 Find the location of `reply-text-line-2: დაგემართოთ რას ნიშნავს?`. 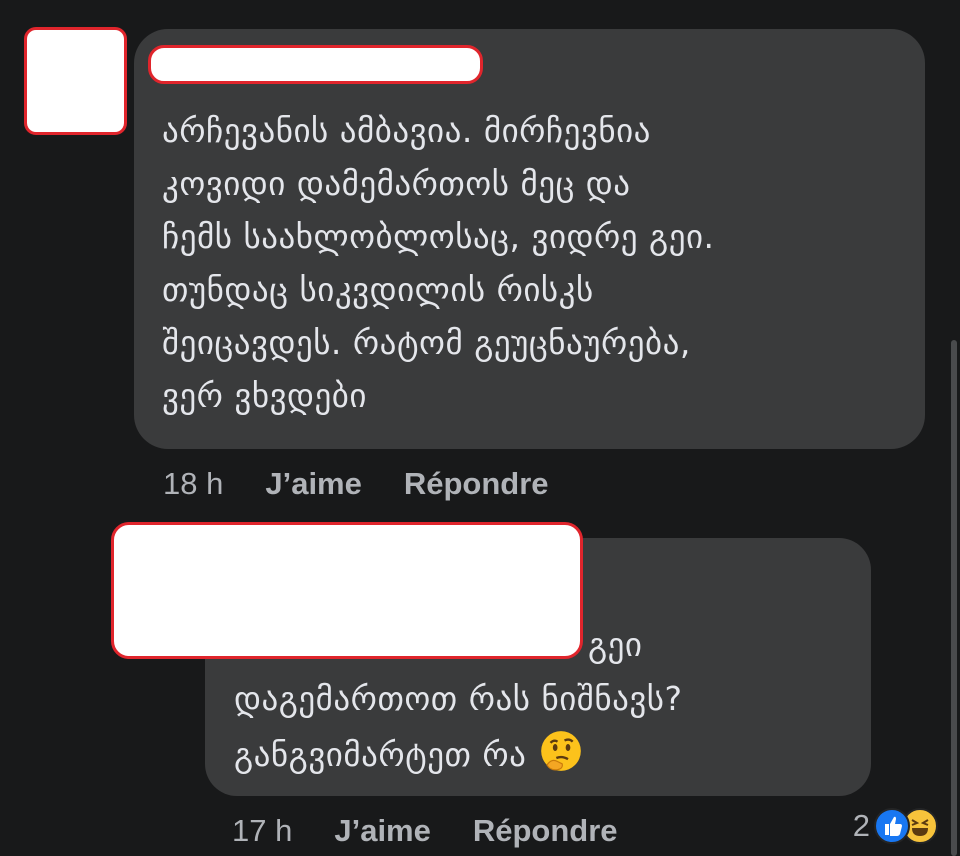

reply-text-line-2: დაგემართოთ რას ნიშნავს? is located at coordinates (458, 698).